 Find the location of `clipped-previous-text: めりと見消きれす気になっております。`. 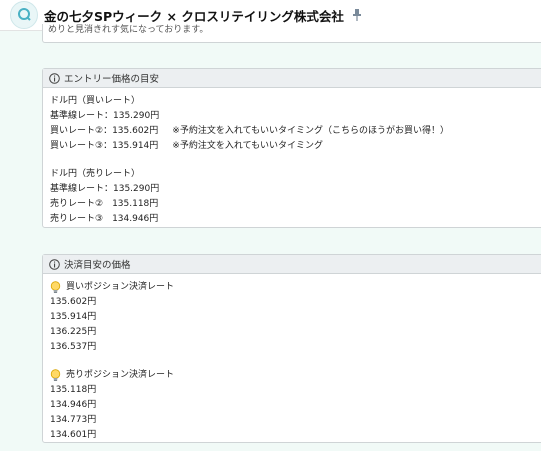

clipped-previous-text: めりと見消きれす気になっております。 is located at coordinates (128, 30).